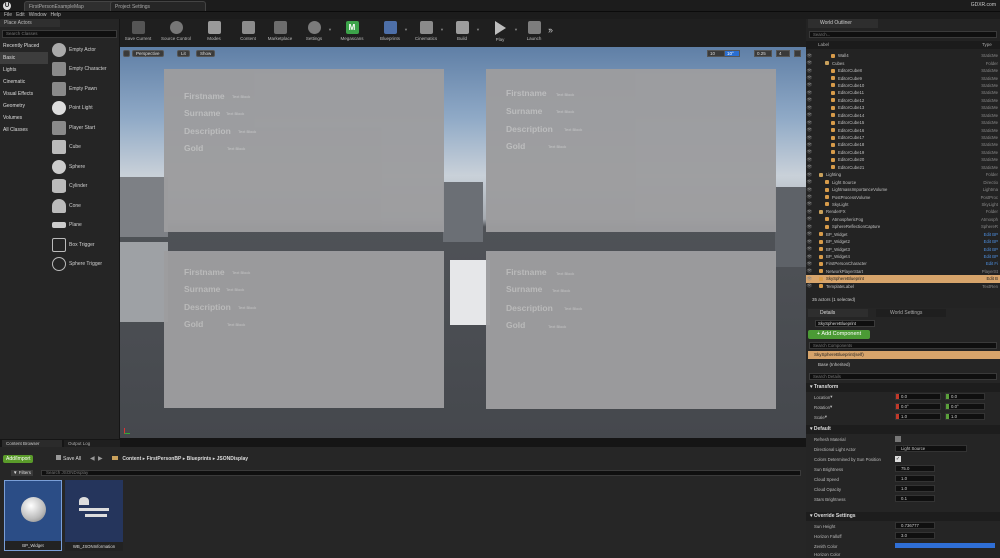 The height and width of the screenshot is (558, 1000). Describe the element at coordinates (918, 416) in the screenshot. I see `scale-x-field: 1.0` at that location.